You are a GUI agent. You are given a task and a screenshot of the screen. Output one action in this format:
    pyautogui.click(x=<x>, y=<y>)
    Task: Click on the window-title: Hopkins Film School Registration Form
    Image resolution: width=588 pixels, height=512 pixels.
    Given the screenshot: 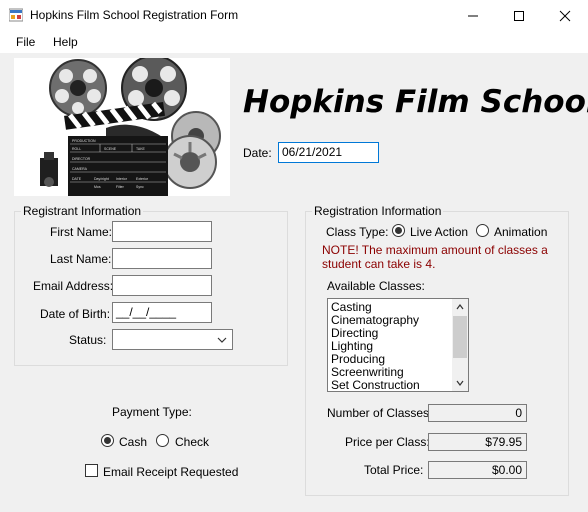 What is the action you would take?
    pyautogui.click(x=134, y=15)
    